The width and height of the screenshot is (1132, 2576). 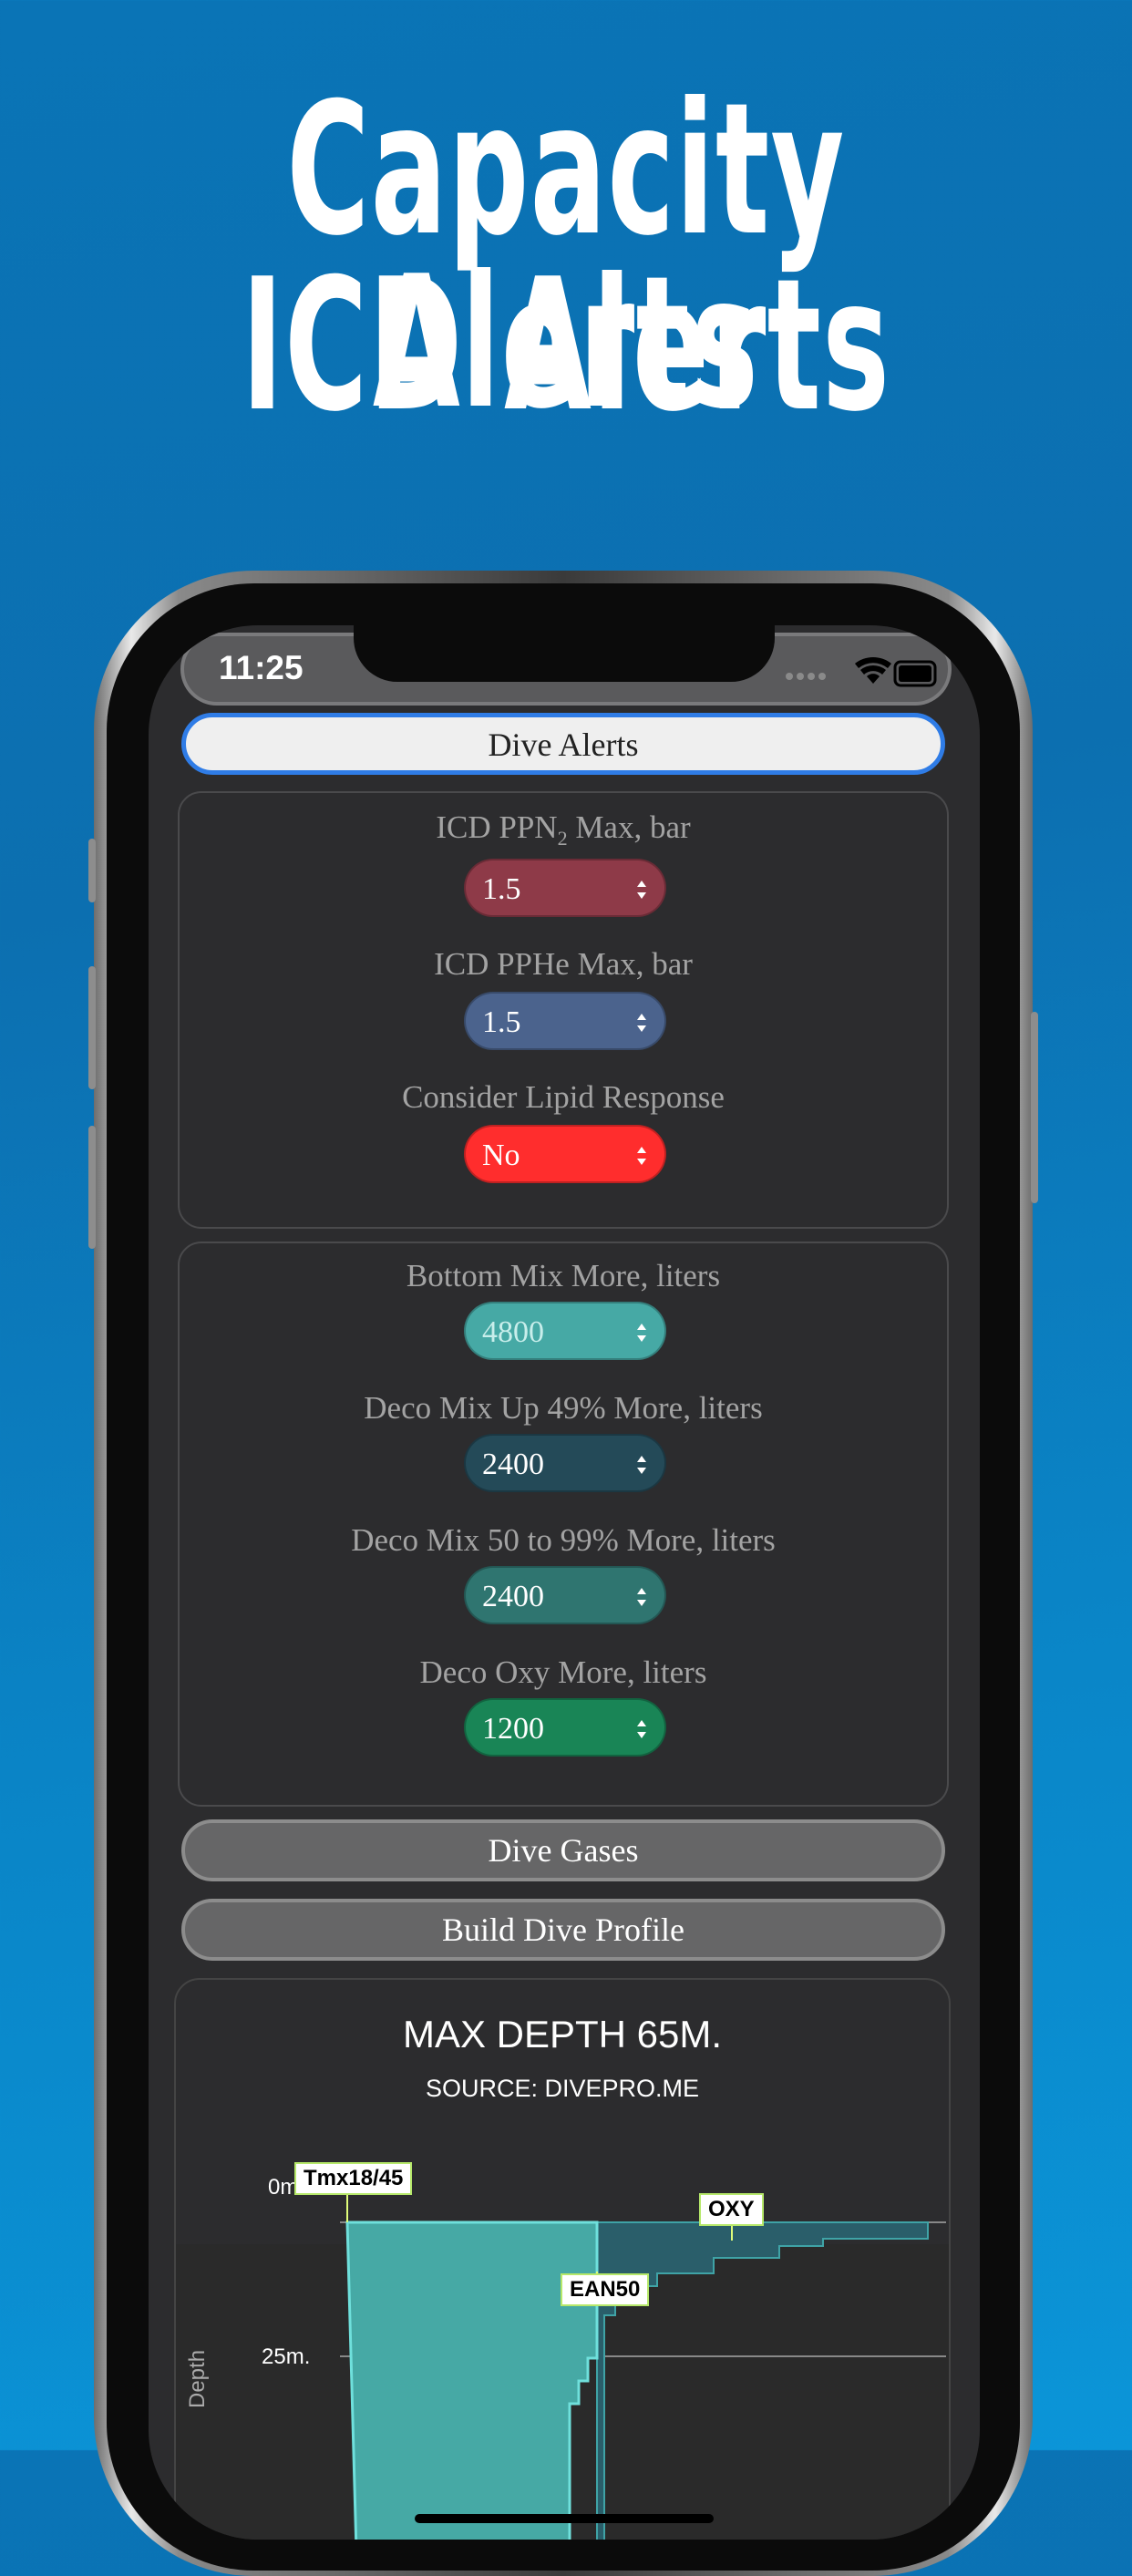 I want to click on deco50-select: 2400, so click(x=565, y=1595).